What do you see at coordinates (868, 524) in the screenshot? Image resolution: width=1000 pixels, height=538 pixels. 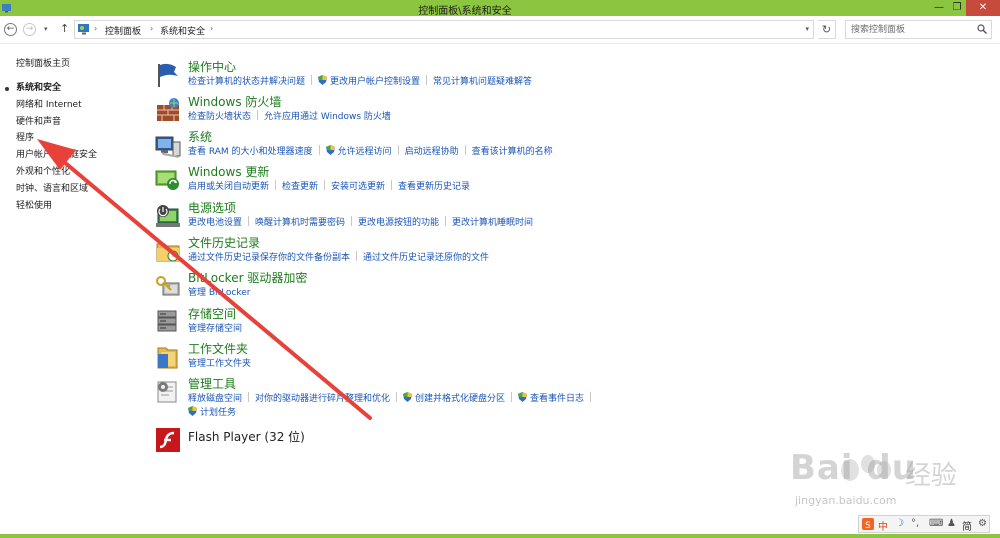 I see `sogou-s-icon: S` at bounding box center [868, 524].